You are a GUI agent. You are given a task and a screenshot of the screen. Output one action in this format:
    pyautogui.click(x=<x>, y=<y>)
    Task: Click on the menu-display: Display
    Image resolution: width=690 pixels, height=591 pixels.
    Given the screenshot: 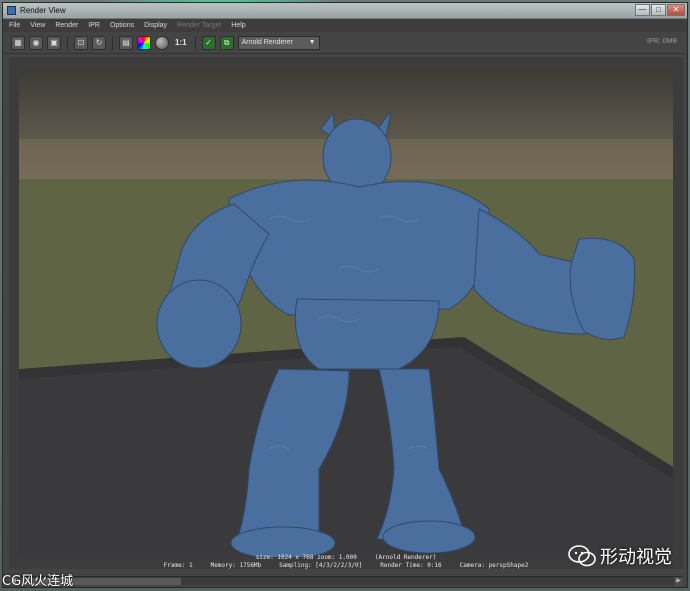 What is the action you would take?
    pyautogui.click(x=155, y=25)
    